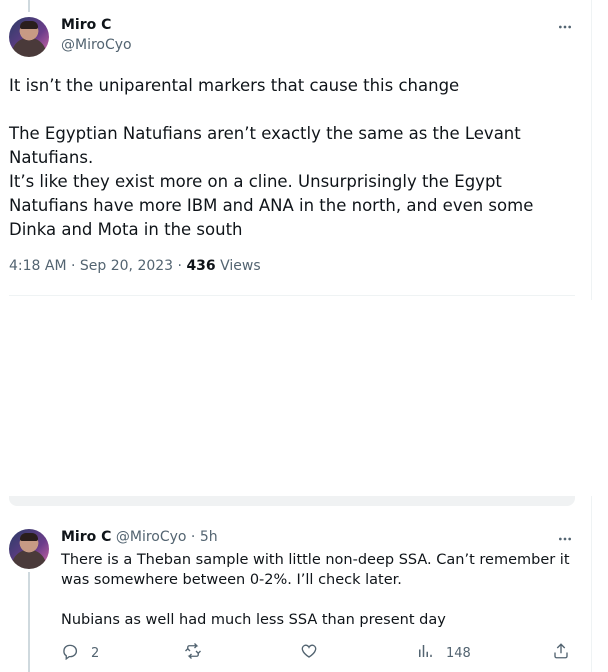  I want to click on tweet-meta: 4:18 AM · Sep 20, 2023 · 436 Views, so click(135, 266).